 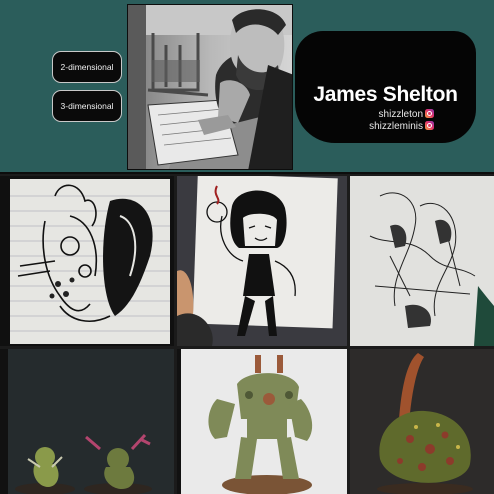 I want to click on 2-dimensional-button: 2-dimensional, so click(x=87, y=67).